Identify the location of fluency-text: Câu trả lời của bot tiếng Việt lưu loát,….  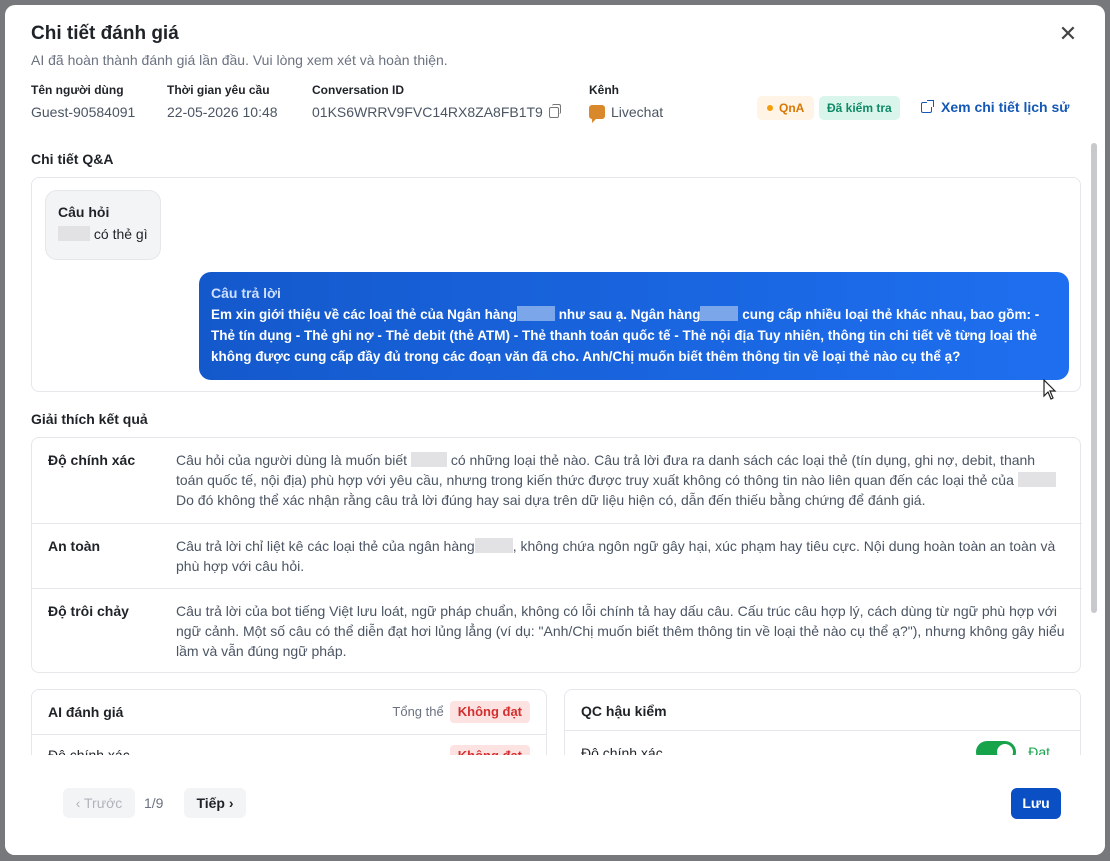
(620, 631).